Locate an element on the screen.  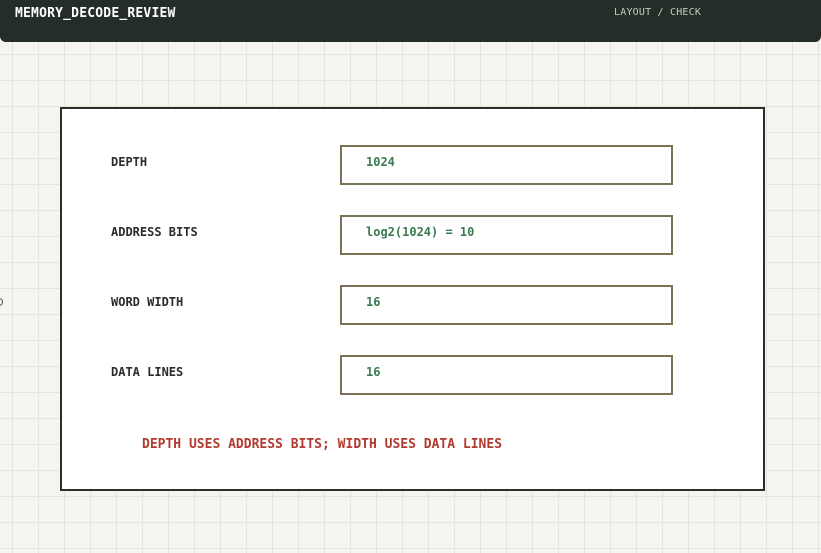
breadcrumb: LAYOUT / CHECK is located at coordinates (657, 12).